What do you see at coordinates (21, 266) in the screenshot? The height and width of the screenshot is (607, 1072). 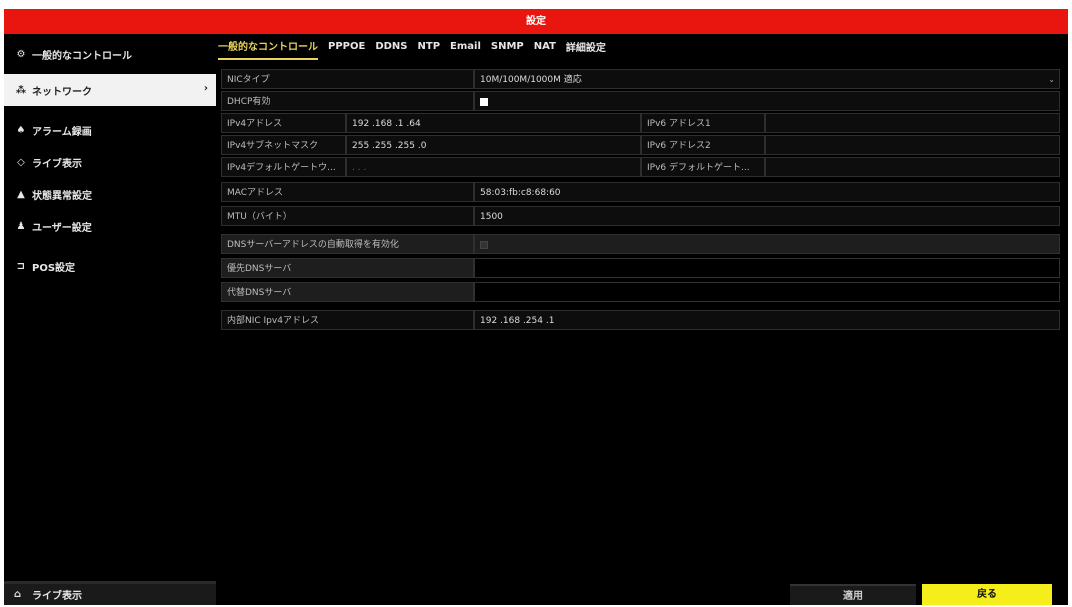 I see `pos-icon: ⊐` at bounding box center [21, 266].